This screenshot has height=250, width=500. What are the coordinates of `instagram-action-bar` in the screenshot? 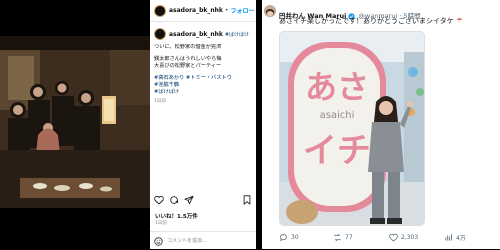 It's located at (203, 200).